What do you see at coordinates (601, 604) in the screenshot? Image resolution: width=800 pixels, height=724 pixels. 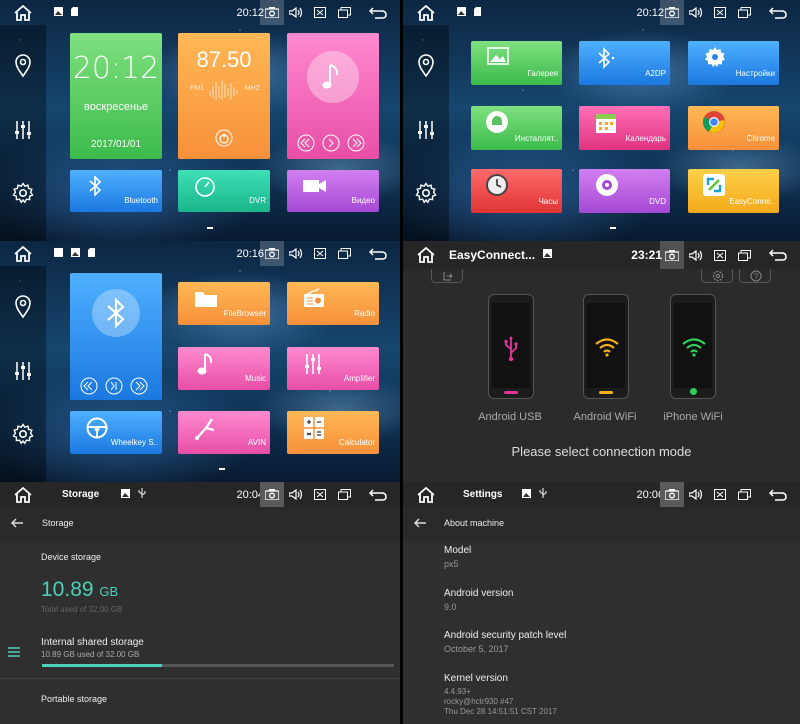 I see `android-version-row: Android version 9.0` at bounding box center [601, 604].